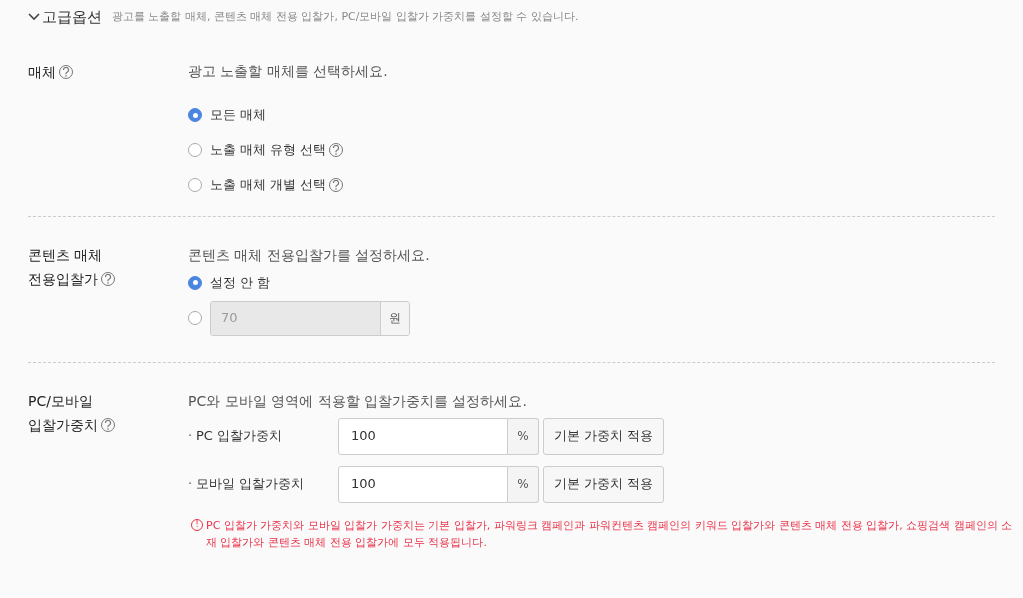  Describe the element at coordinates (358, 401) in the screenshot. I see `instruction-text: PC와 모바일 영역에 적용할 입찰가중치를 설정하세요.` at that location.